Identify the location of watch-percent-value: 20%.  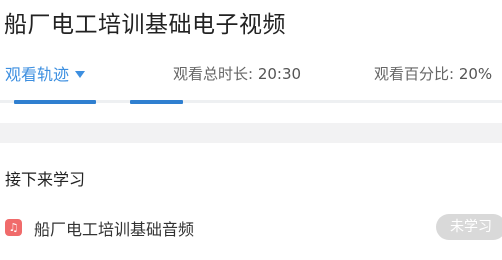
(475, 74).